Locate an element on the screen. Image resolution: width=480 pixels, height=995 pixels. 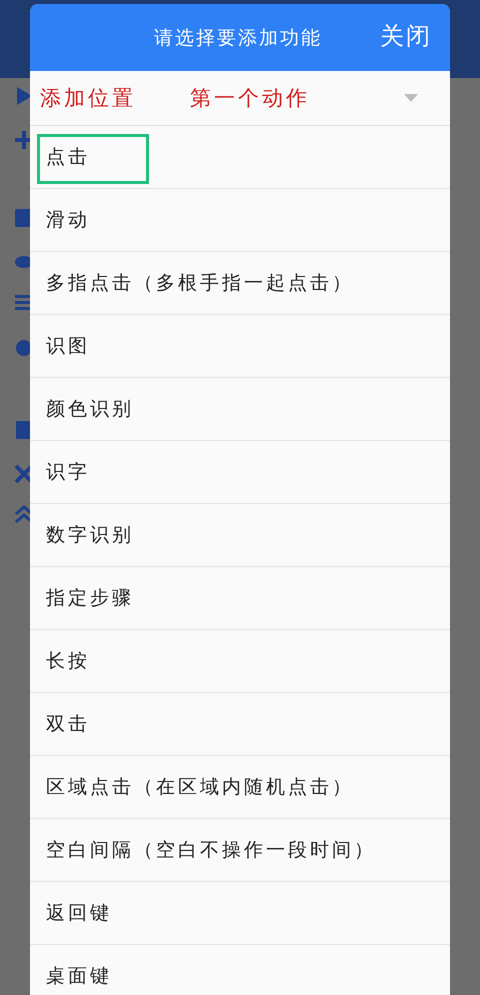
function-item: 数字识别 is located at coordinates (240, 535).